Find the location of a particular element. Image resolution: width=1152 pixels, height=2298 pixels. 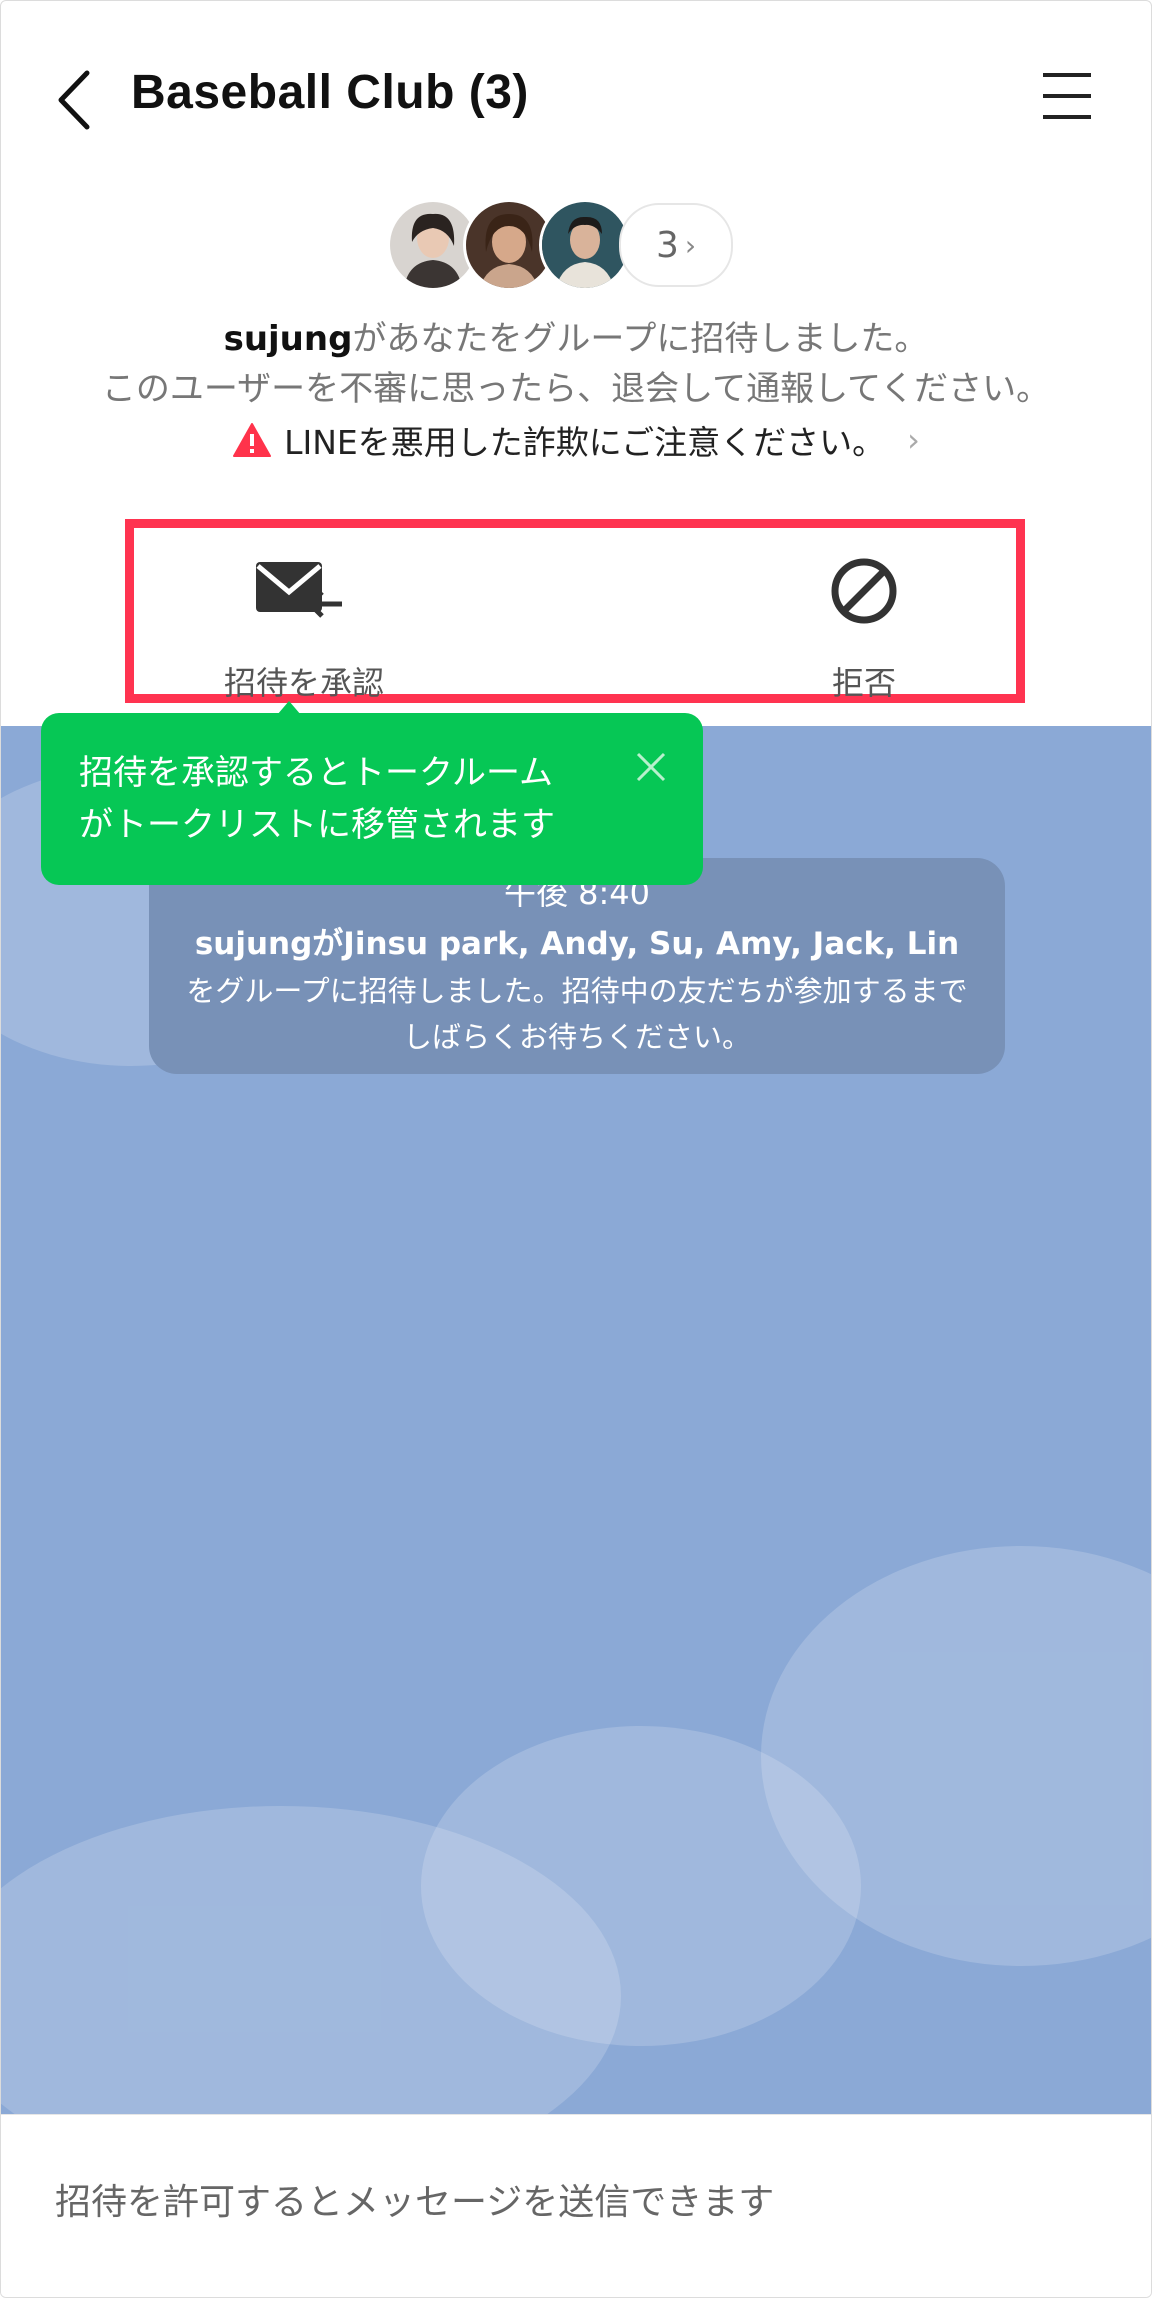

invite-actions: 招待を承認 拒否 is located at coordinates (575, 611).